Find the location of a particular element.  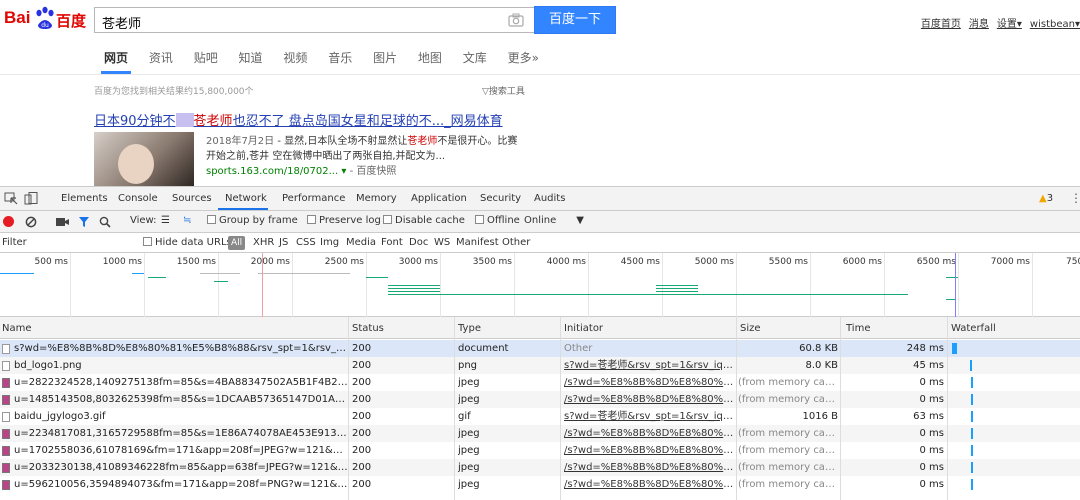

more-options-icon: ⋮ is located at coordinates (1075, 198).